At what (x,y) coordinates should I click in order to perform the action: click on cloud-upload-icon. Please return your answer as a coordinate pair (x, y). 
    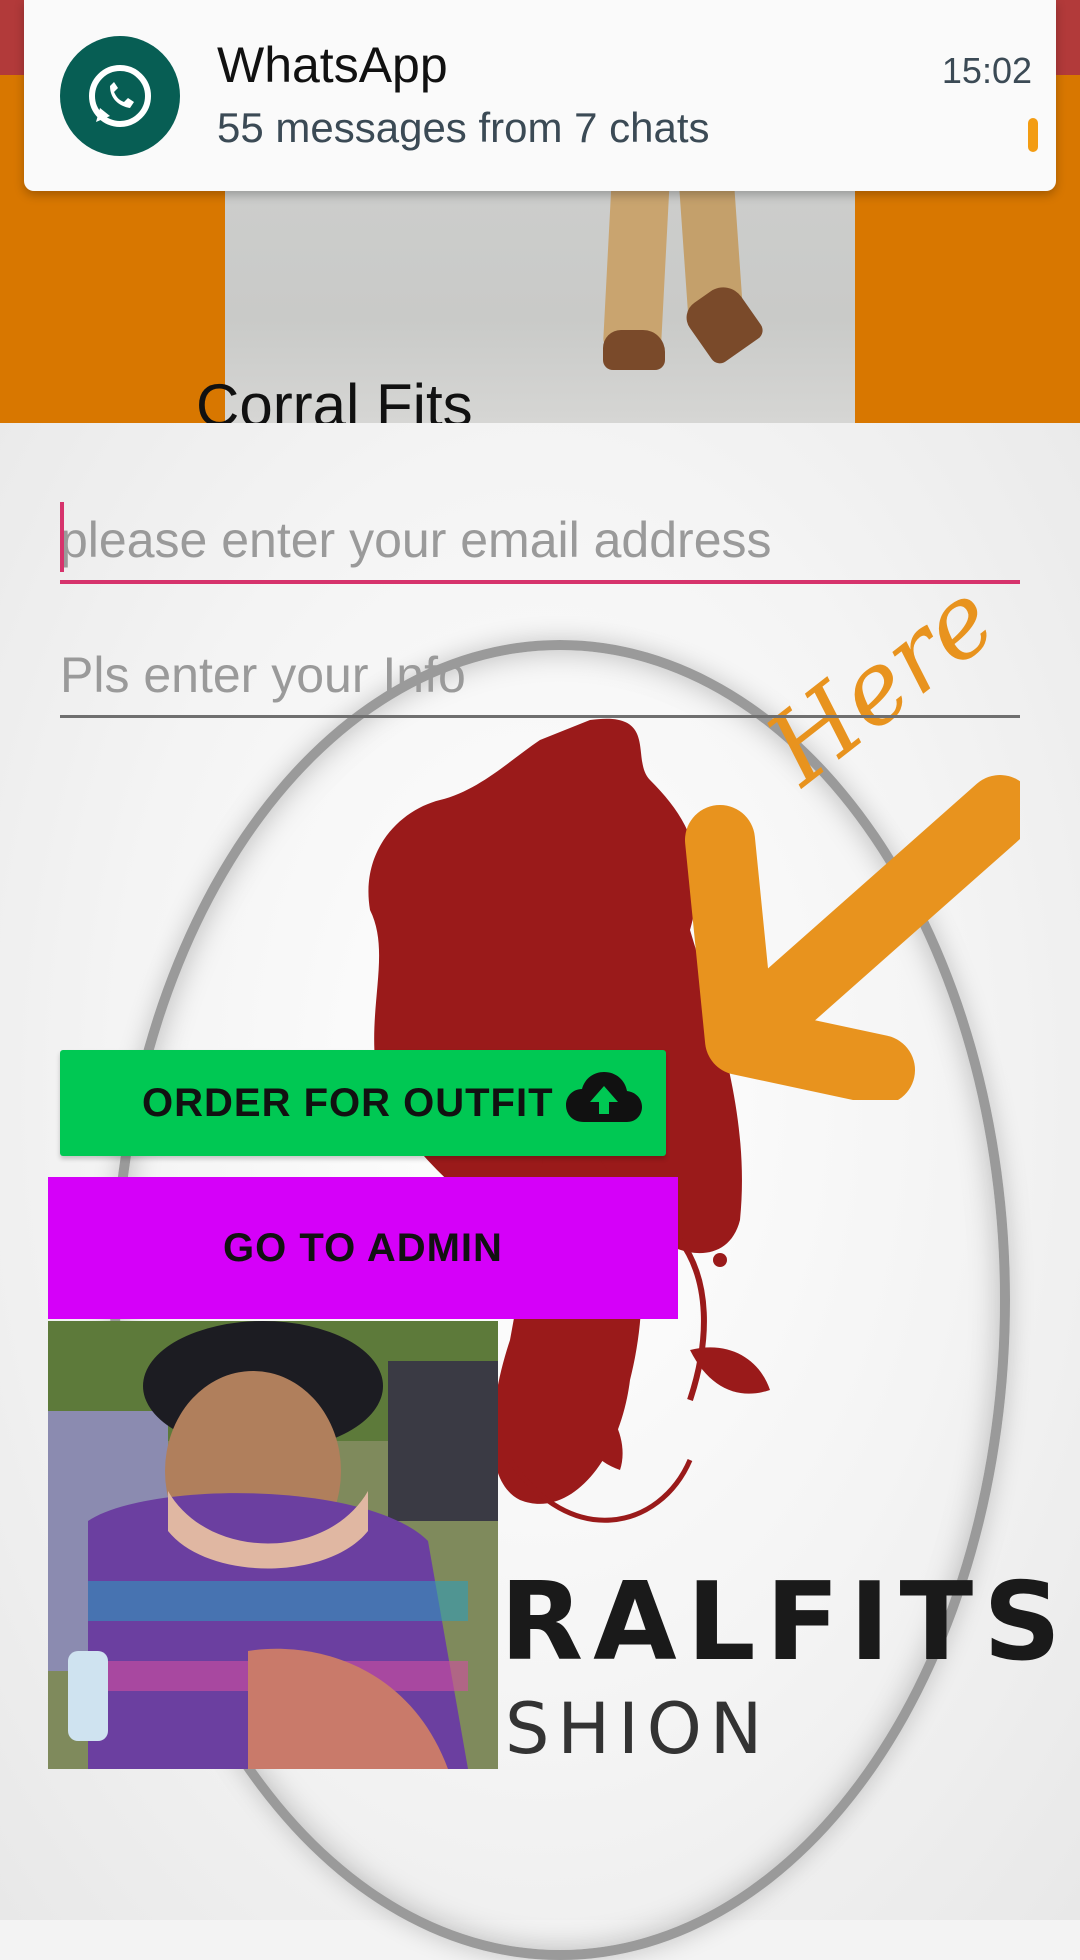
    Looking at the image, I should click on (604, 1097).